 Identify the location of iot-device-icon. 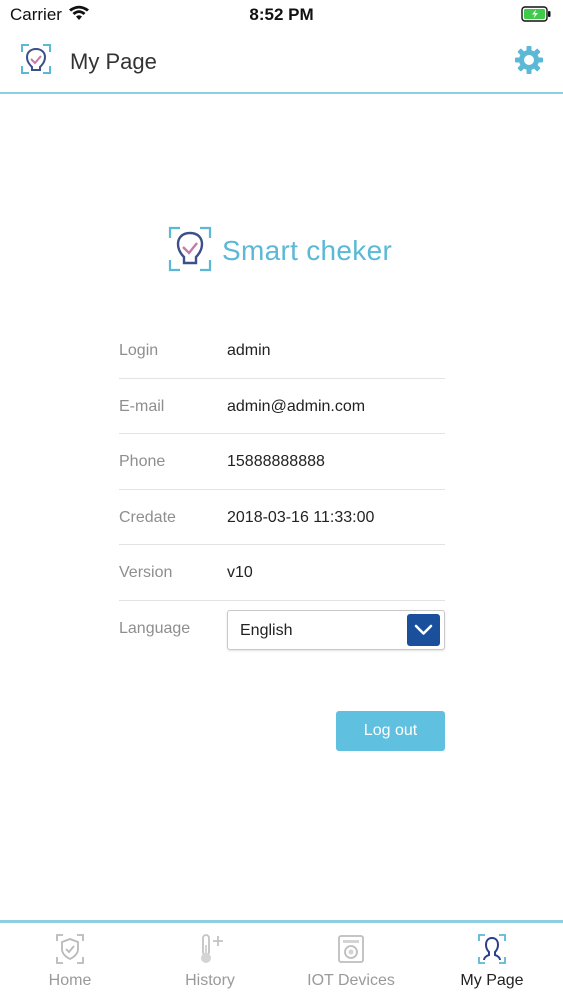
(351, 949).